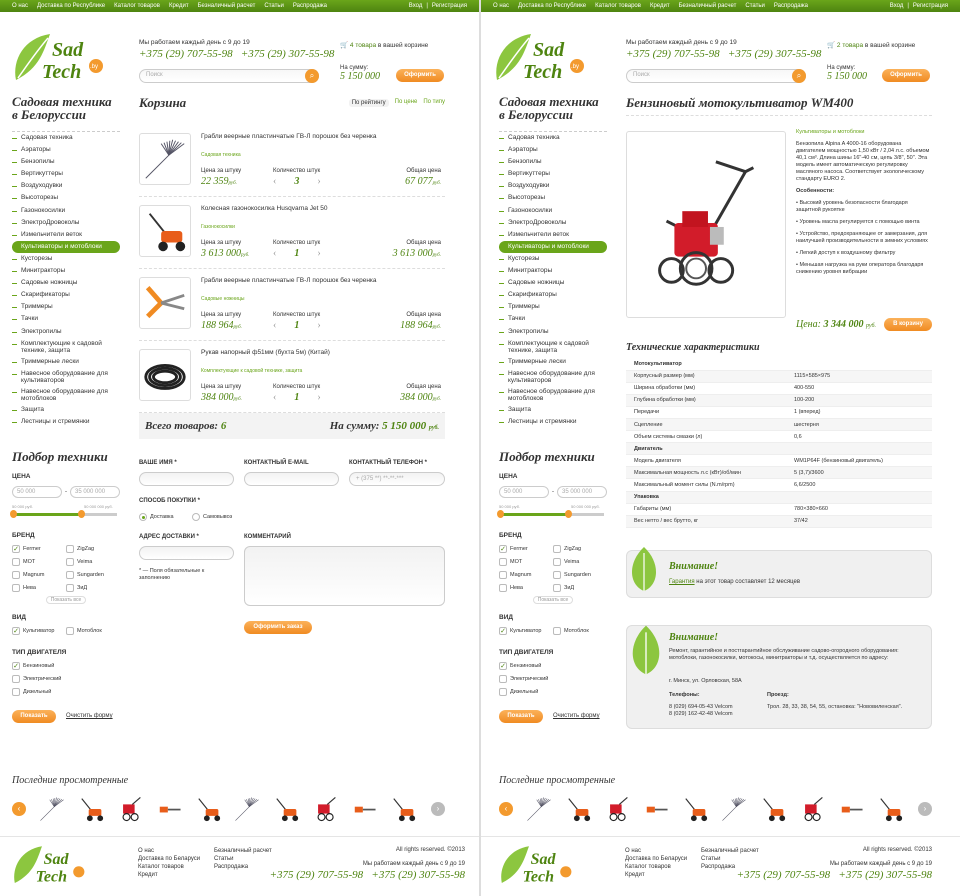  I want to click on phone-field: + (375 **) **-**-***, so click(397, 479).